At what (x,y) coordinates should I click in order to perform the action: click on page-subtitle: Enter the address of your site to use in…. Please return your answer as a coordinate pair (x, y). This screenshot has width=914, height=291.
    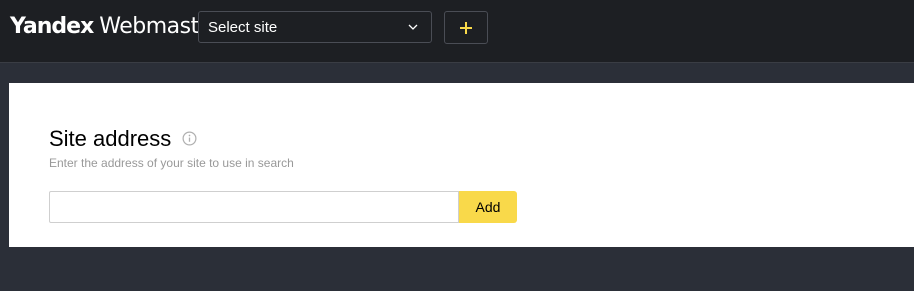
    Looking at the image, I should click on (171, 163).